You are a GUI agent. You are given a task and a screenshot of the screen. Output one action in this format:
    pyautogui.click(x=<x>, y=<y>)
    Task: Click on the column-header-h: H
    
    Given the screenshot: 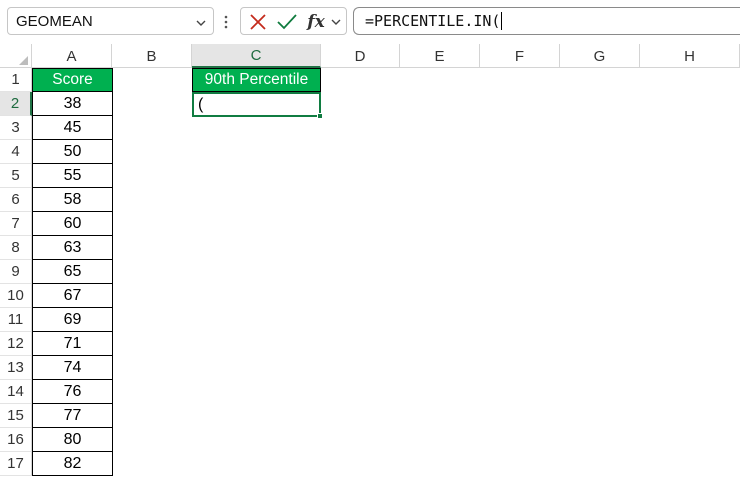 What is the action you would take?
    pyautogui.click(x=690, y=56)
    